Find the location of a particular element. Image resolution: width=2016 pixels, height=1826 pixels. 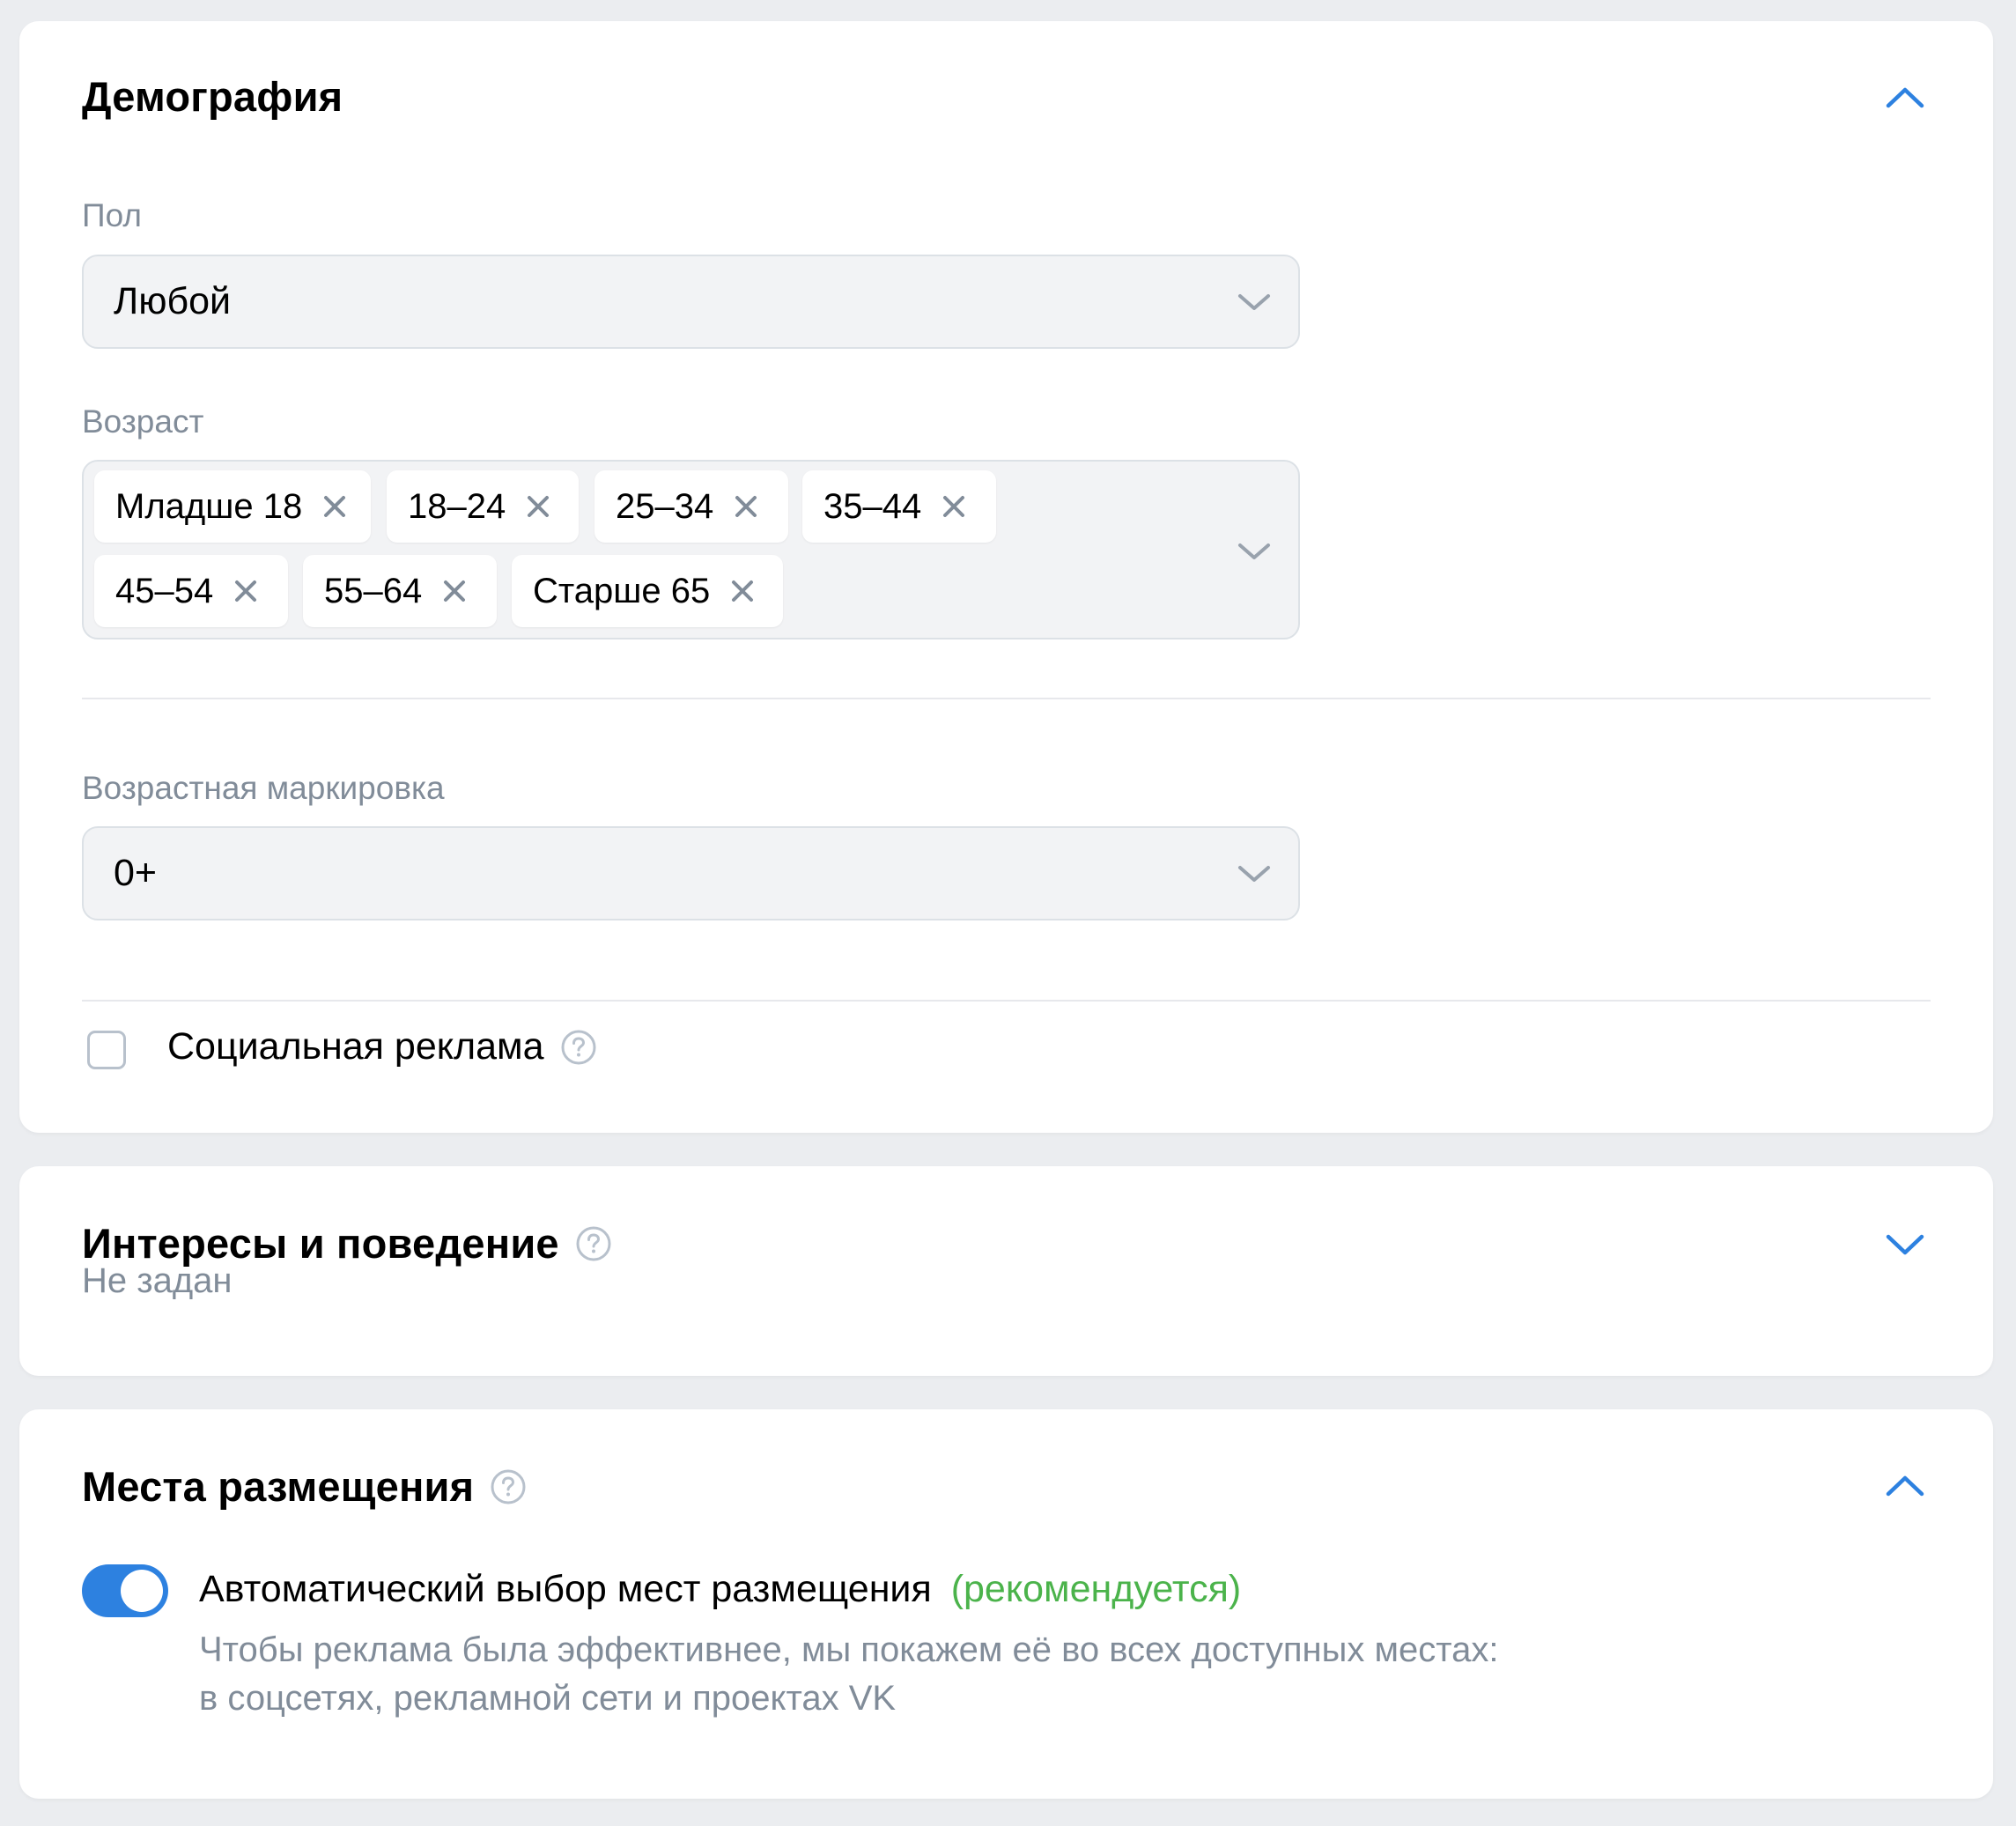

placements-title: Места размещения is located at coordinates (304, 1486).